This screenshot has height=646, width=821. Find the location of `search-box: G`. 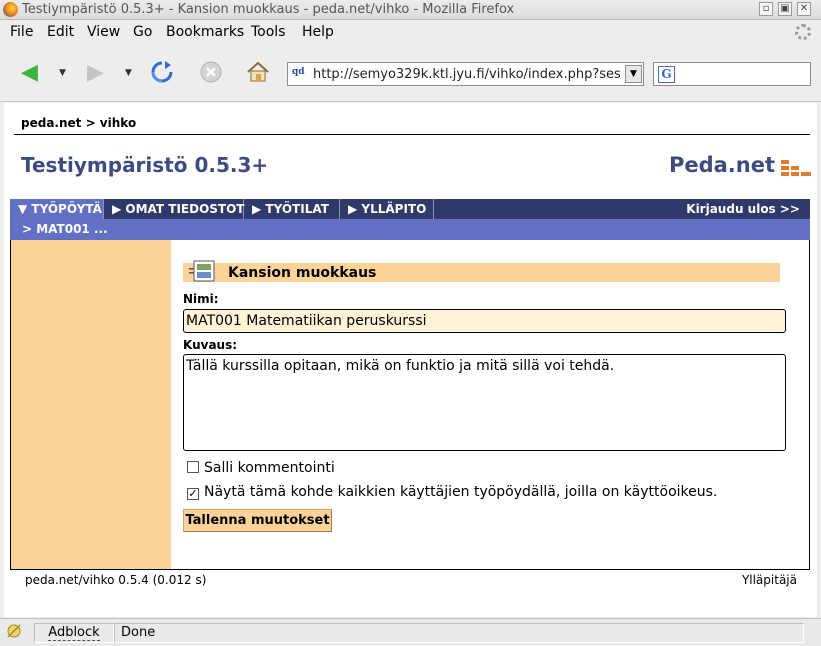

search-box: G is located at coordinates (732, 74).